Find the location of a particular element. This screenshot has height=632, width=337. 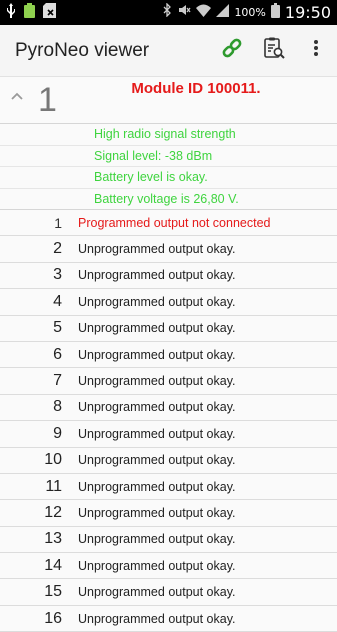

status-bar: 100% 19:50 is located at coordinates (168, 12).